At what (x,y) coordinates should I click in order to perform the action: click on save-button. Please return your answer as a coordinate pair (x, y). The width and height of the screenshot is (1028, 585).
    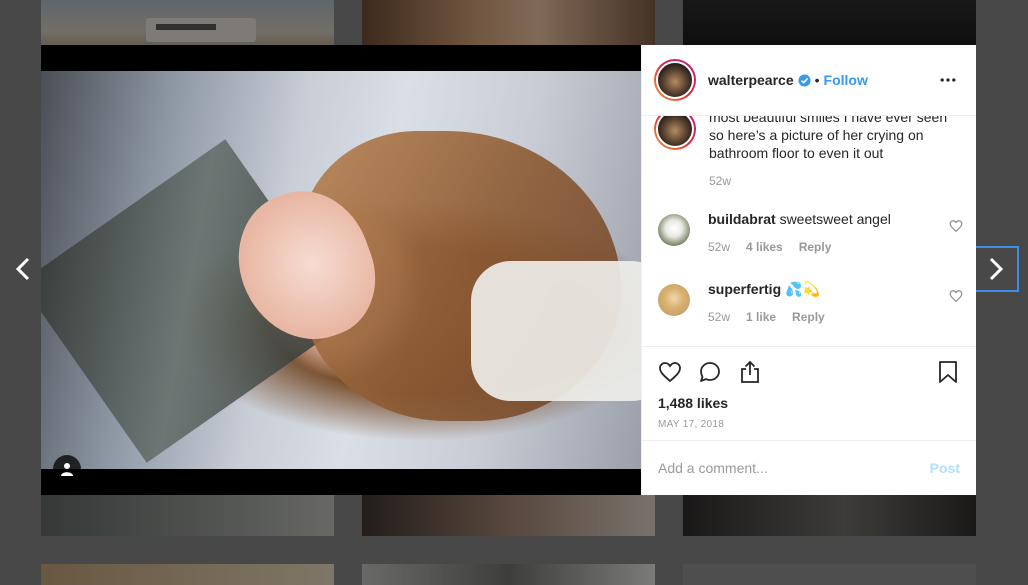
    Looking at the image, I should click on (948, 372).